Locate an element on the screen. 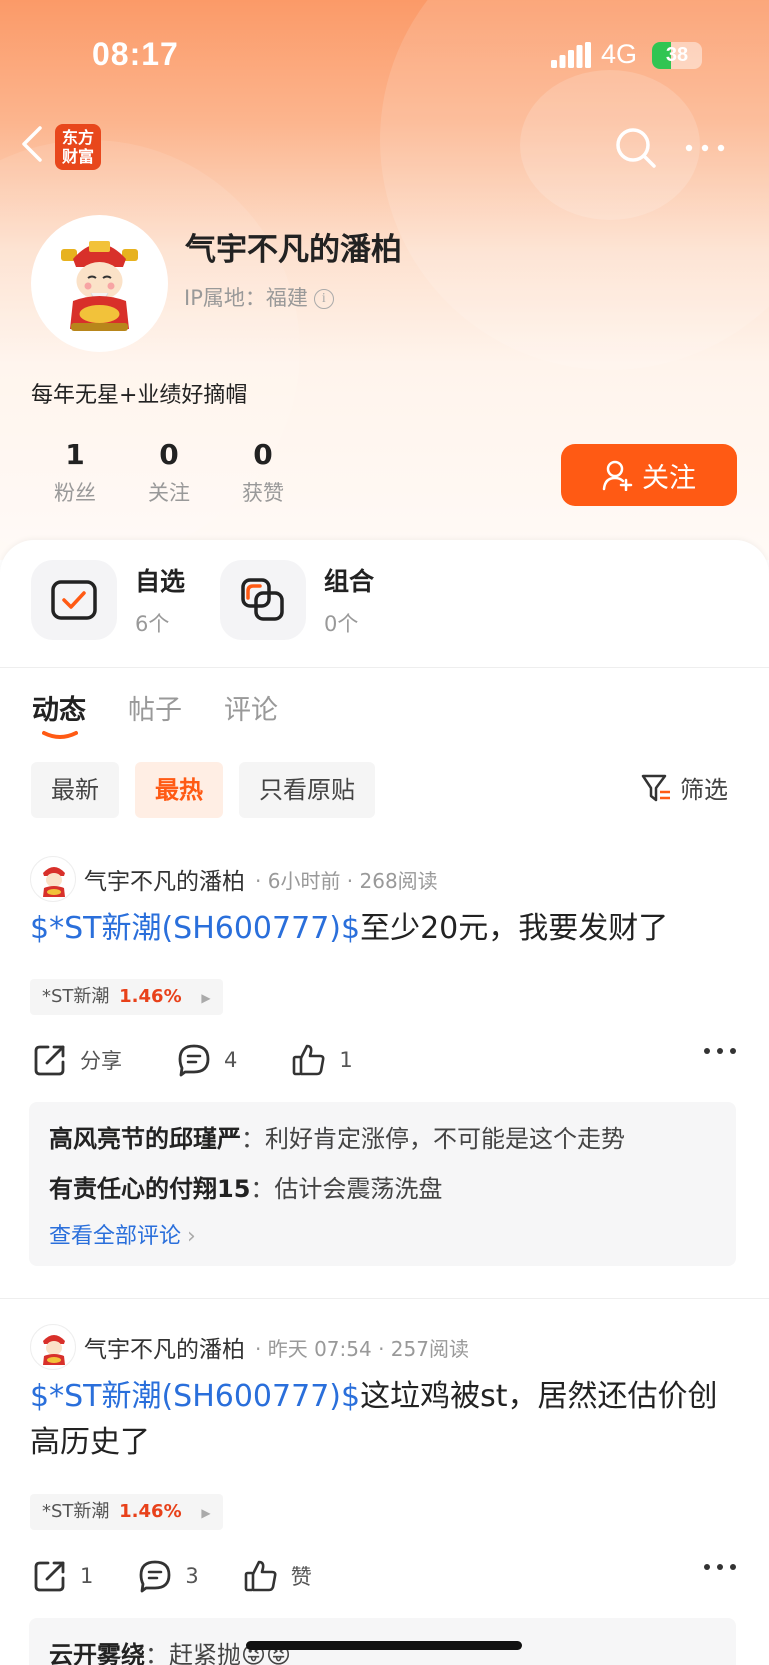 This screenshot has width=769, height=1665. tab-label: 动态 is located at coordinates (59, 710).